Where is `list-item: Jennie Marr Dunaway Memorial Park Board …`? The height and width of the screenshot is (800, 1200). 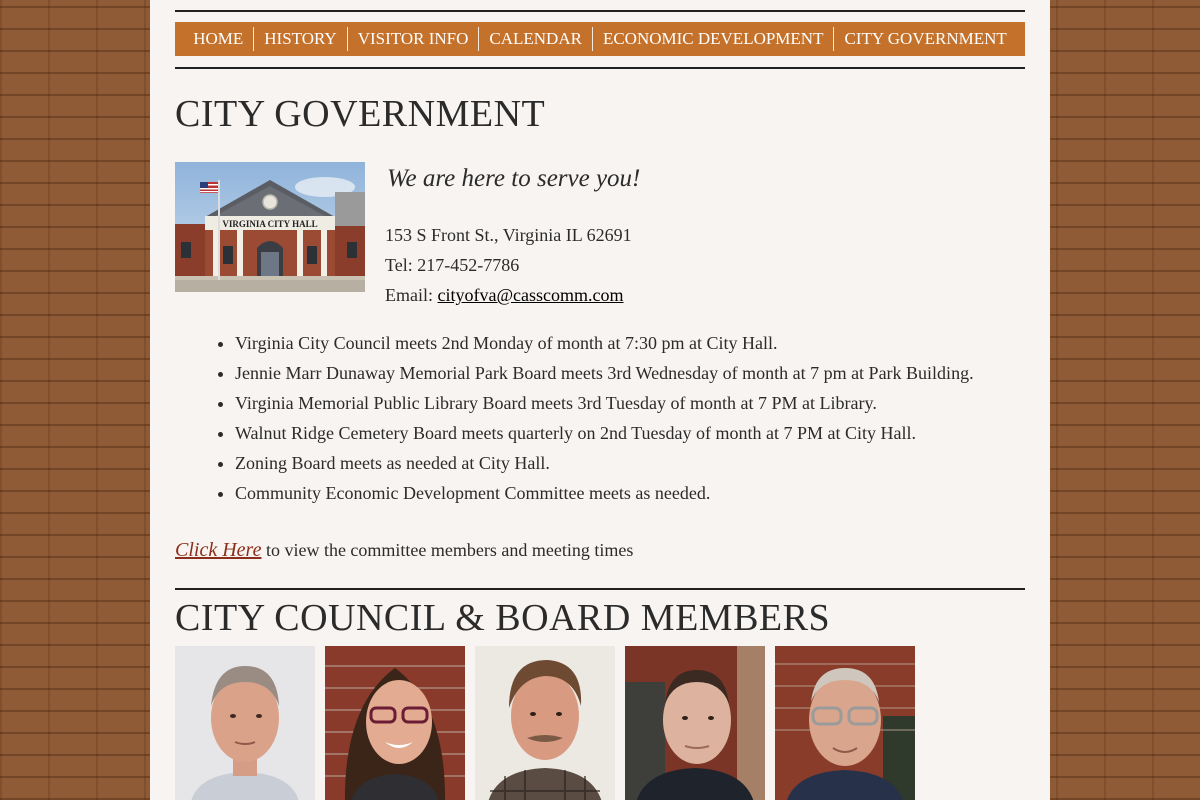
list-item: Jennie Marr Dunaway Memorial Park Board … is located at coordinates (604, 373).